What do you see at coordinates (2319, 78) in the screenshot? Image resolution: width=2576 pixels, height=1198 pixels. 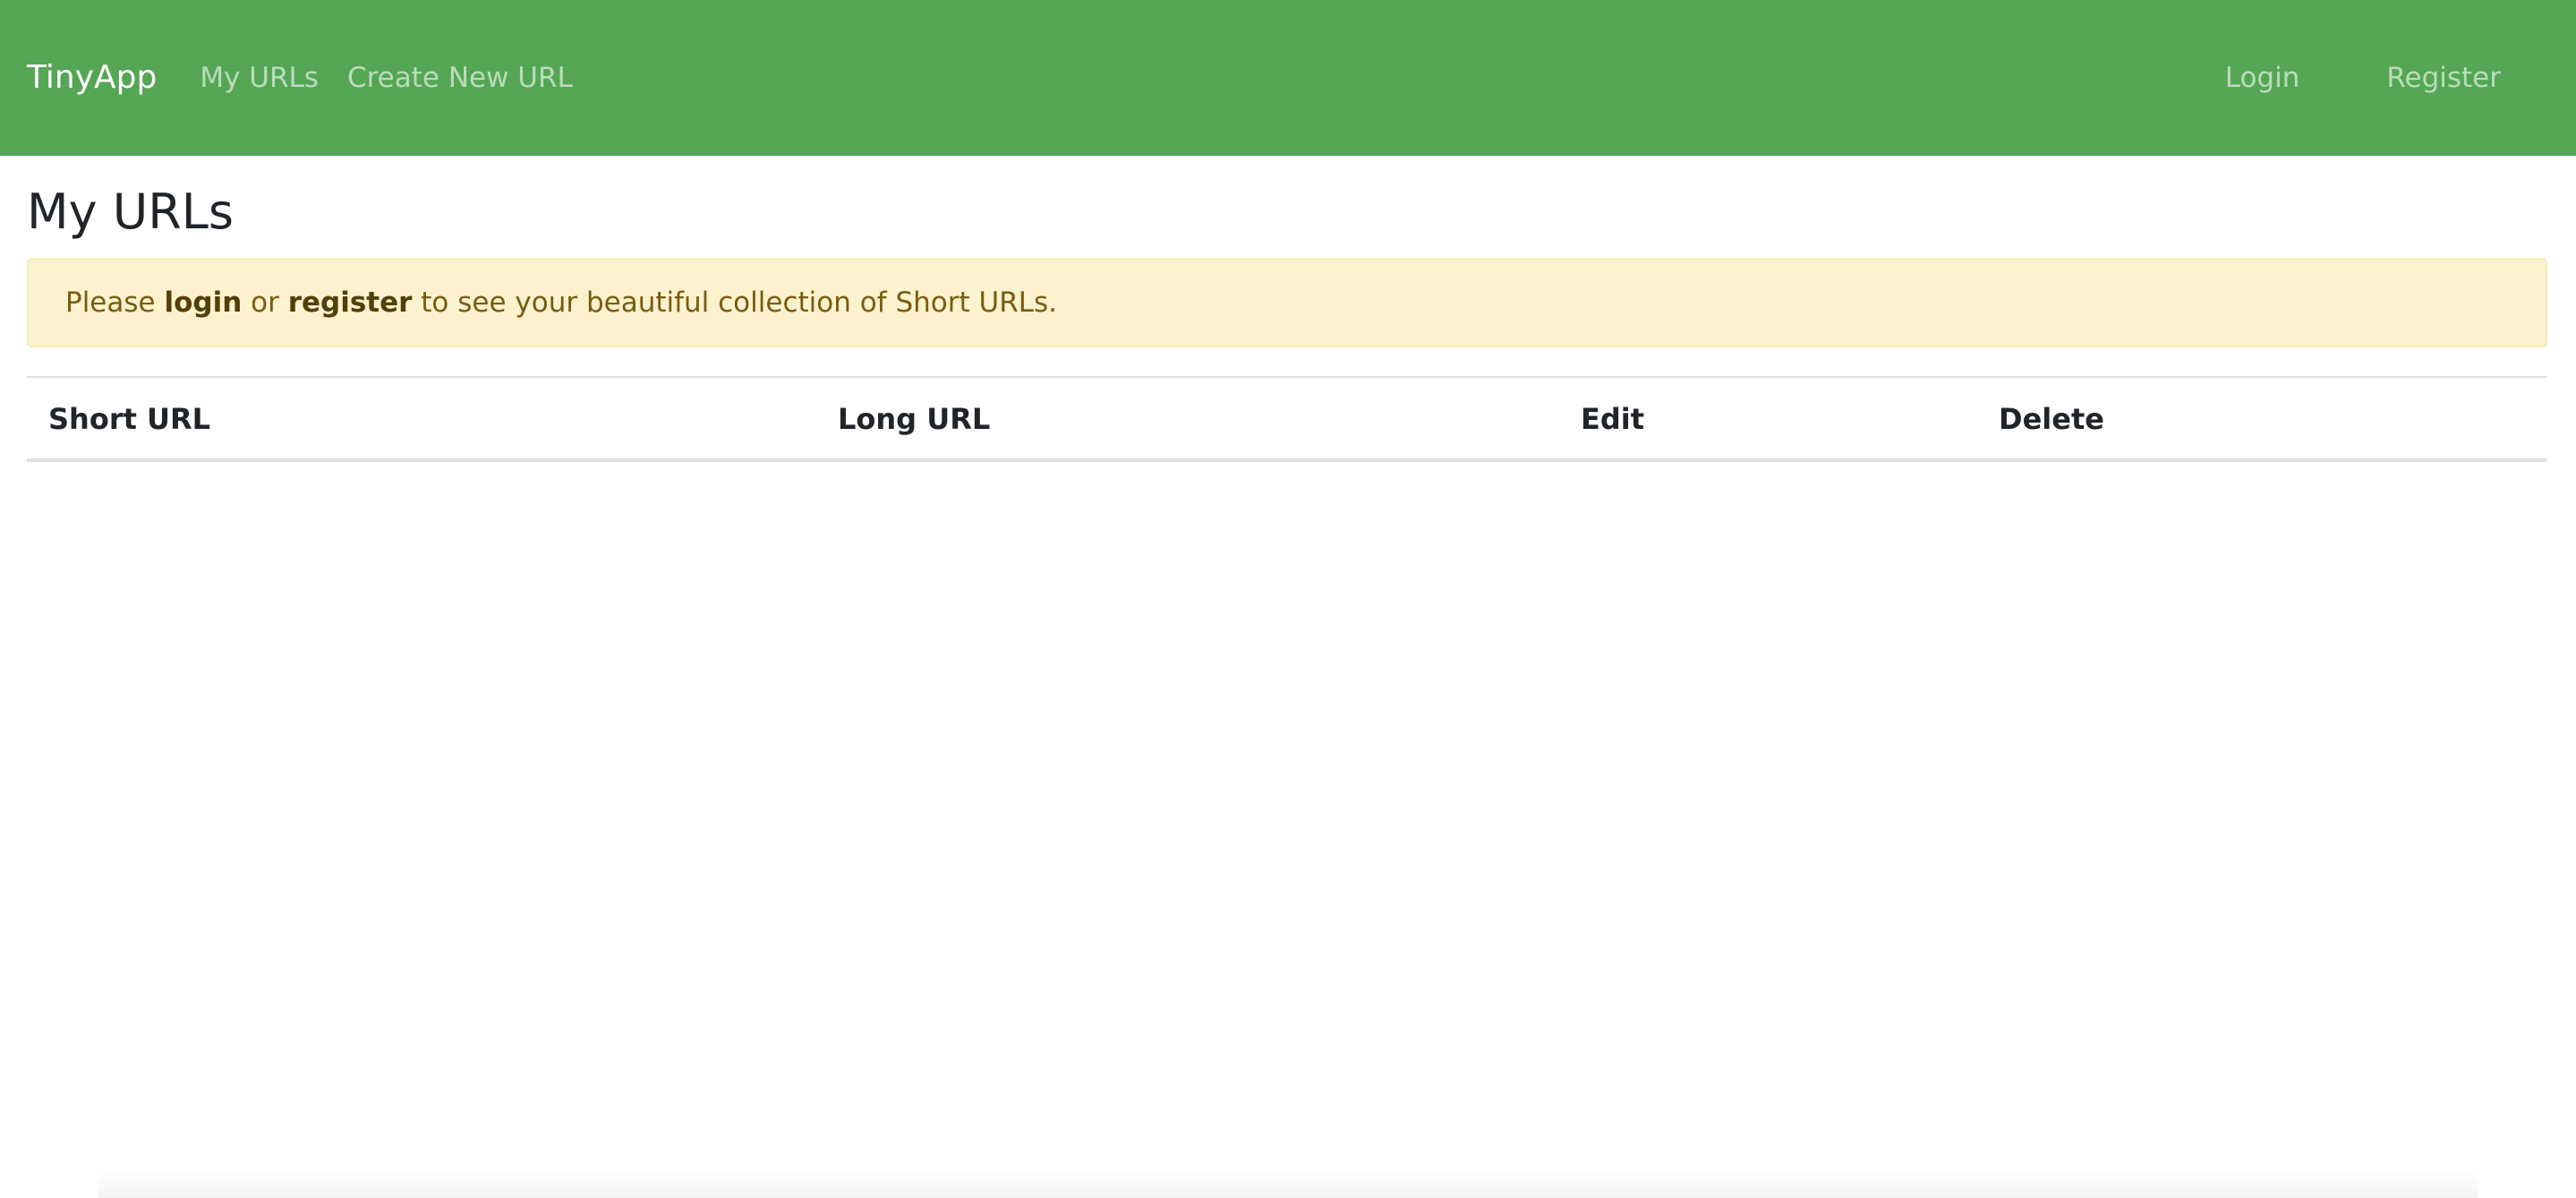 I see `nav-right: Login Register` at bounding box center [2319, 78].